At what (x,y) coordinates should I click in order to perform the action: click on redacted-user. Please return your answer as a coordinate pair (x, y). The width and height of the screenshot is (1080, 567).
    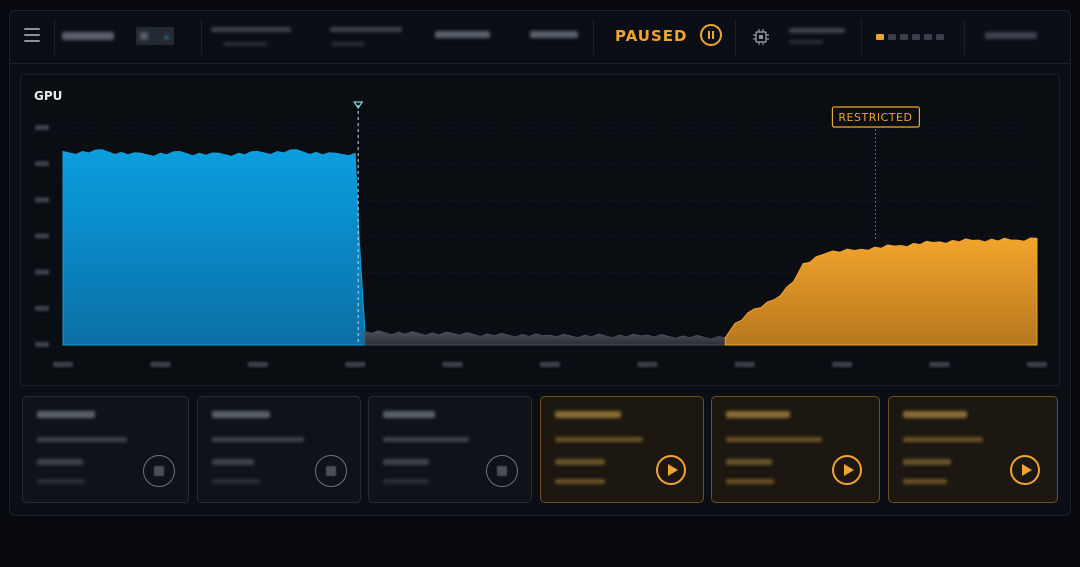
    Looking at the image, I should click on (1011, 35).